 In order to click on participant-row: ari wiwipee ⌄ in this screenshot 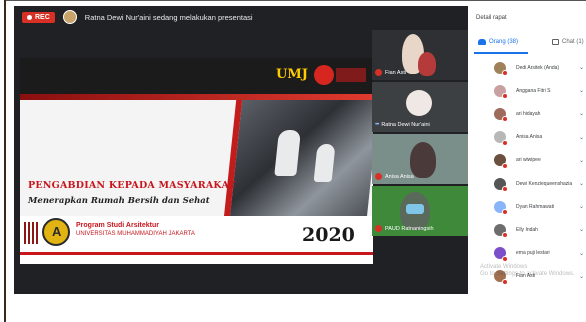, I will do `click(527, 160)`.